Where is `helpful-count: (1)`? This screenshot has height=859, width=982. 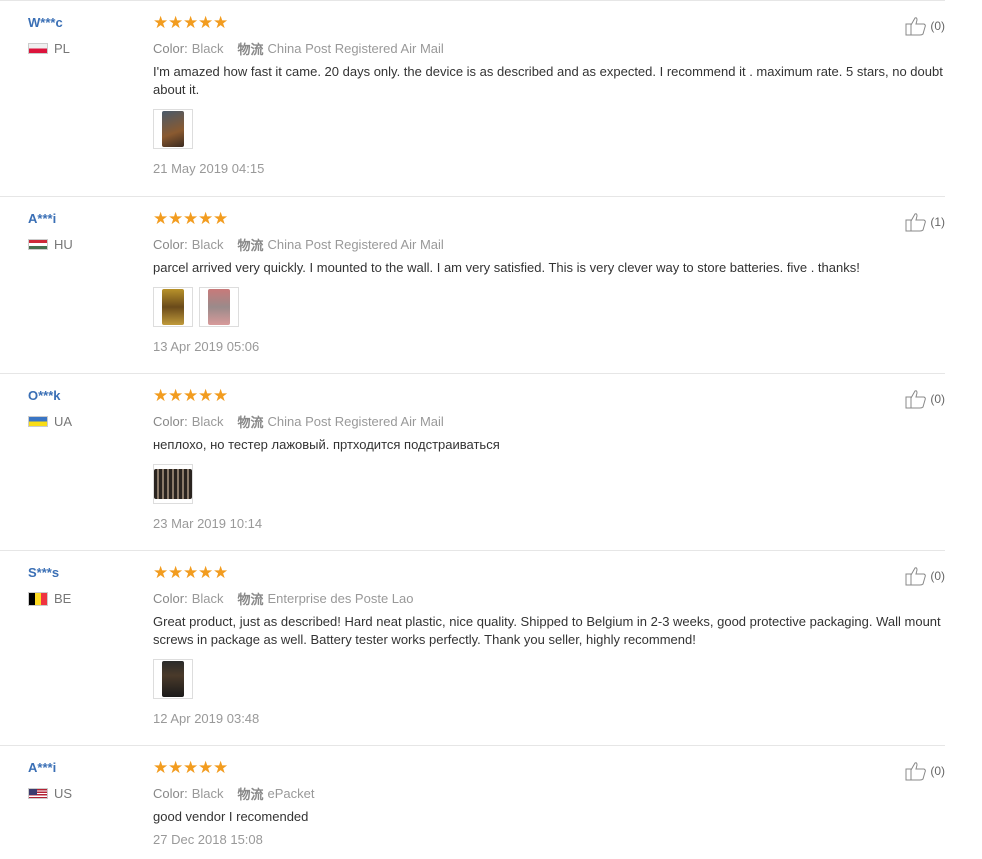
helpful-count: (1) is located at coordinates (937, 222).